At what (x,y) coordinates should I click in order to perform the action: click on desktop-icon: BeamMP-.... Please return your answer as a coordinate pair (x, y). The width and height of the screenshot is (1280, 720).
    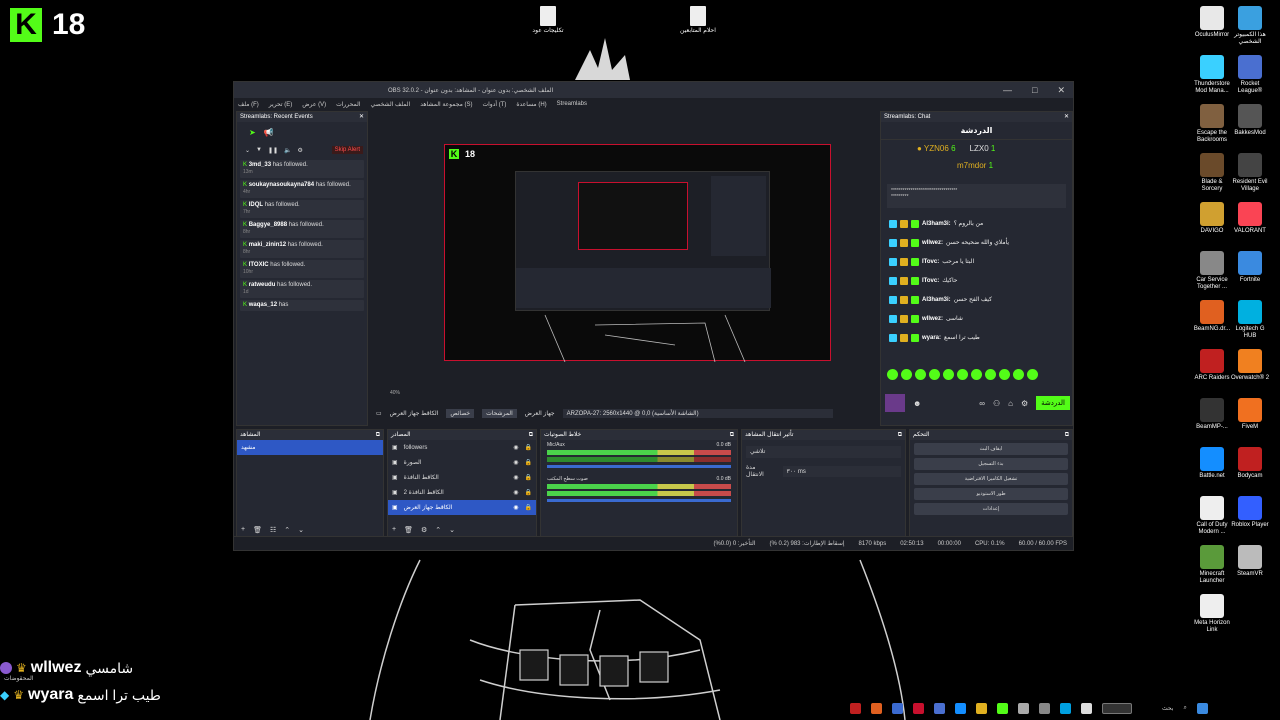
    Looking at the image, I should click on (1212, 414).